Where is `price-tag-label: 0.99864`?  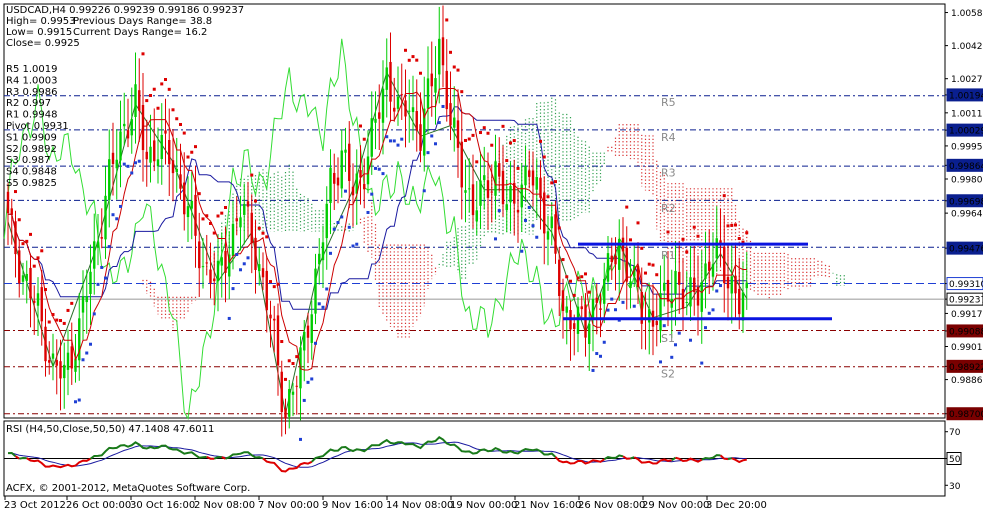 price-tag-label: 0.99864 is located at coordinates (966, 167).